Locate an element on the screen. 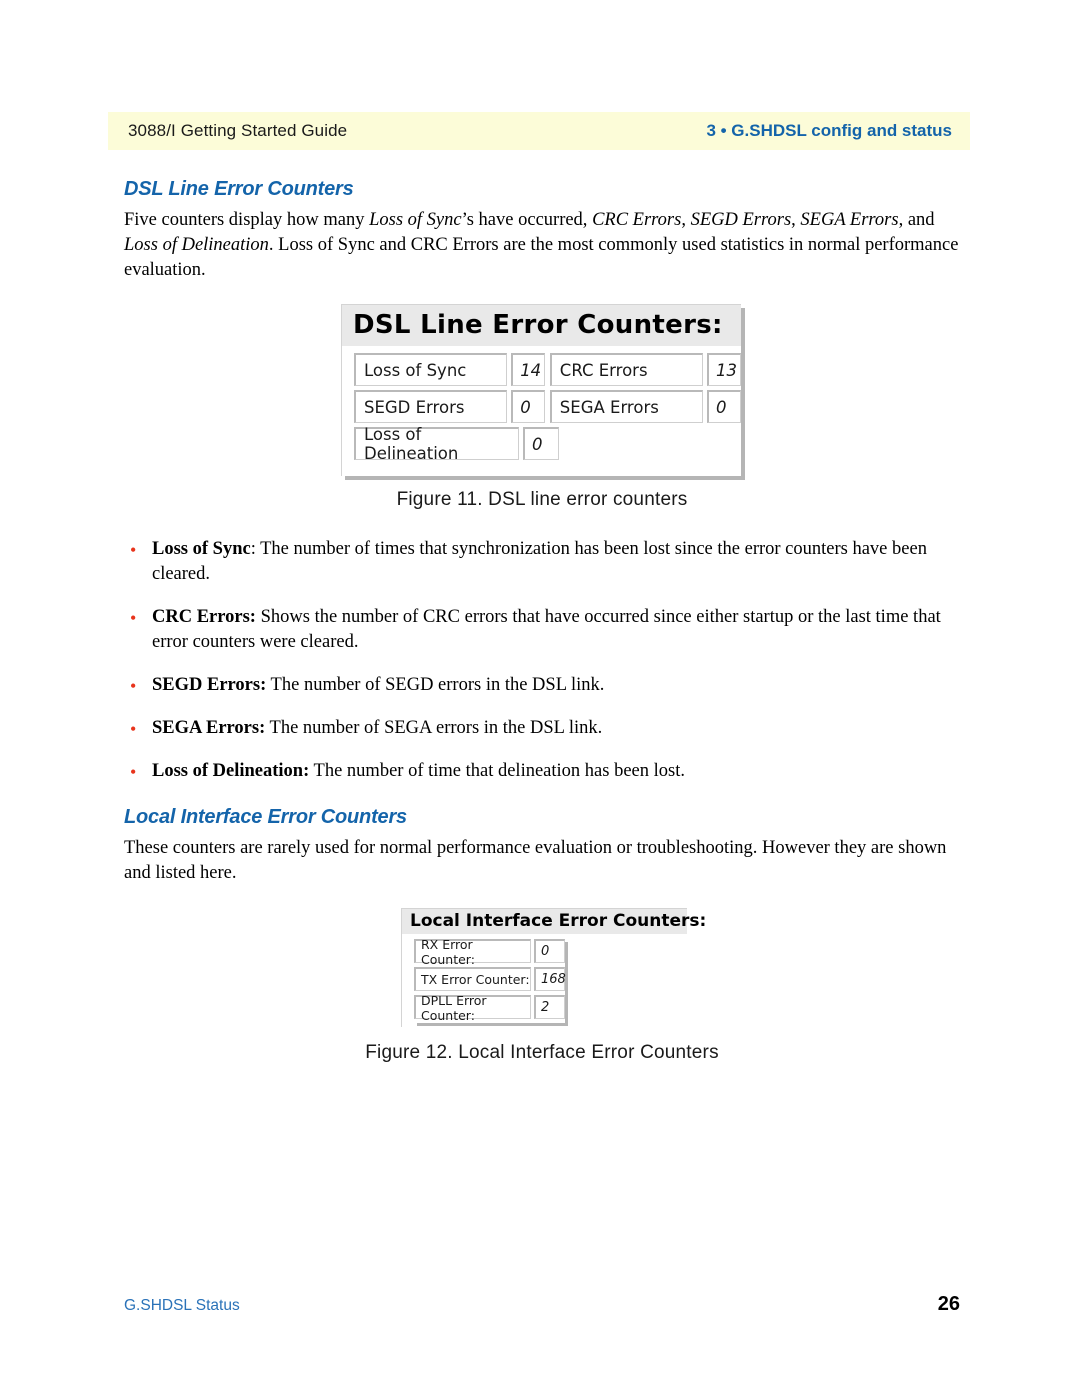 This screenshot has width=1080, height=1397. counter-label-segd-errors: SEGD Errors is located at coordinates (431, 406).